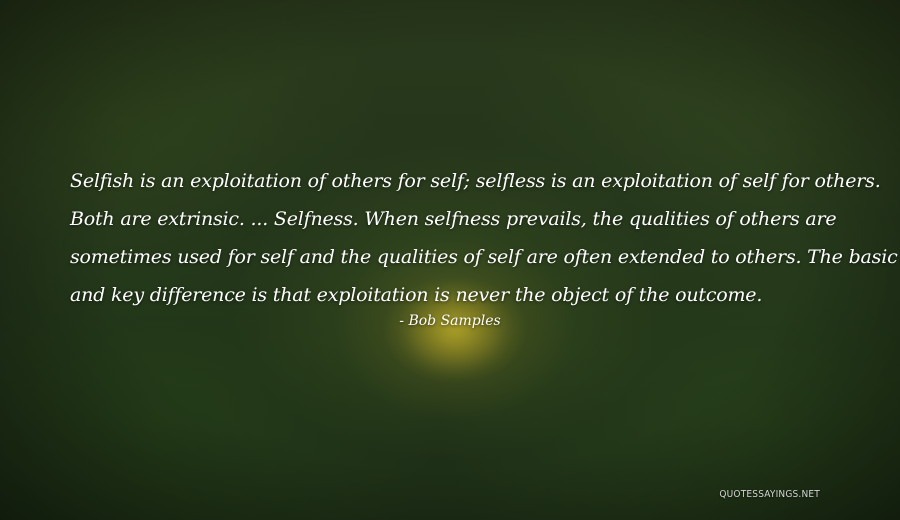  I want to click on quote-author: - Bob Samples, so click(450, 321).